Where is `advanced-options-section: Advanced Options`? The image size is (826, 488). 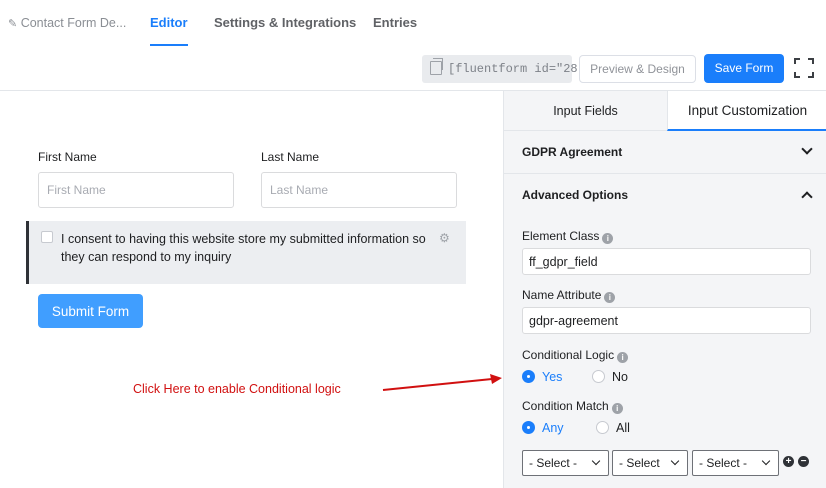 advanced-options-section: Advanced Options is located at coordinates (665, 195).